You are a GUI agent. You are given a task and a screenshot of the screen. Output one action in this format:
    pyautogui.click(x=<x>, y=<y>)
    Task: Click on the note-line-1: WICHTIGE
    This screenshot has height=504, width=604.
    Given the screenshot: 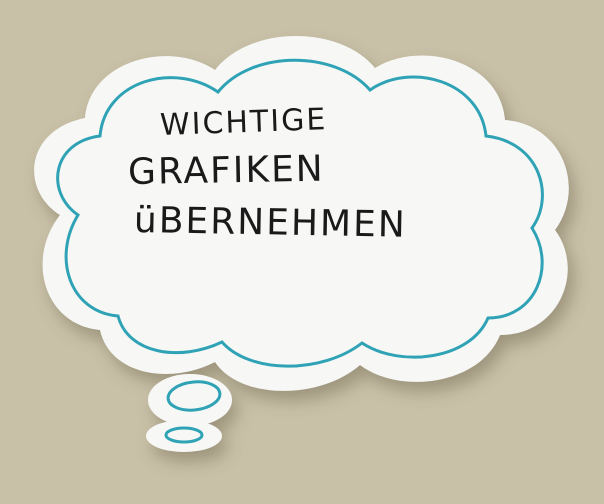 What is the action you would take?
    pyautogui.click(x=243, y=122)
    